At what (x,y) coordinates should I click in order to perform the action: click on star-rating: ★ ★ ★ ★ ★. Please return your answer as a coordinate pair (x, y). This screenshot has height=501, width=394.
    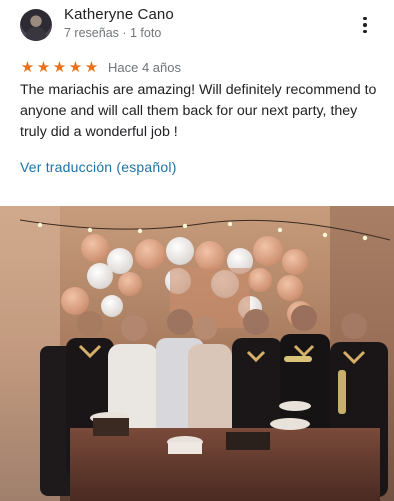
    Looking at the image, I should click on (59, 67).